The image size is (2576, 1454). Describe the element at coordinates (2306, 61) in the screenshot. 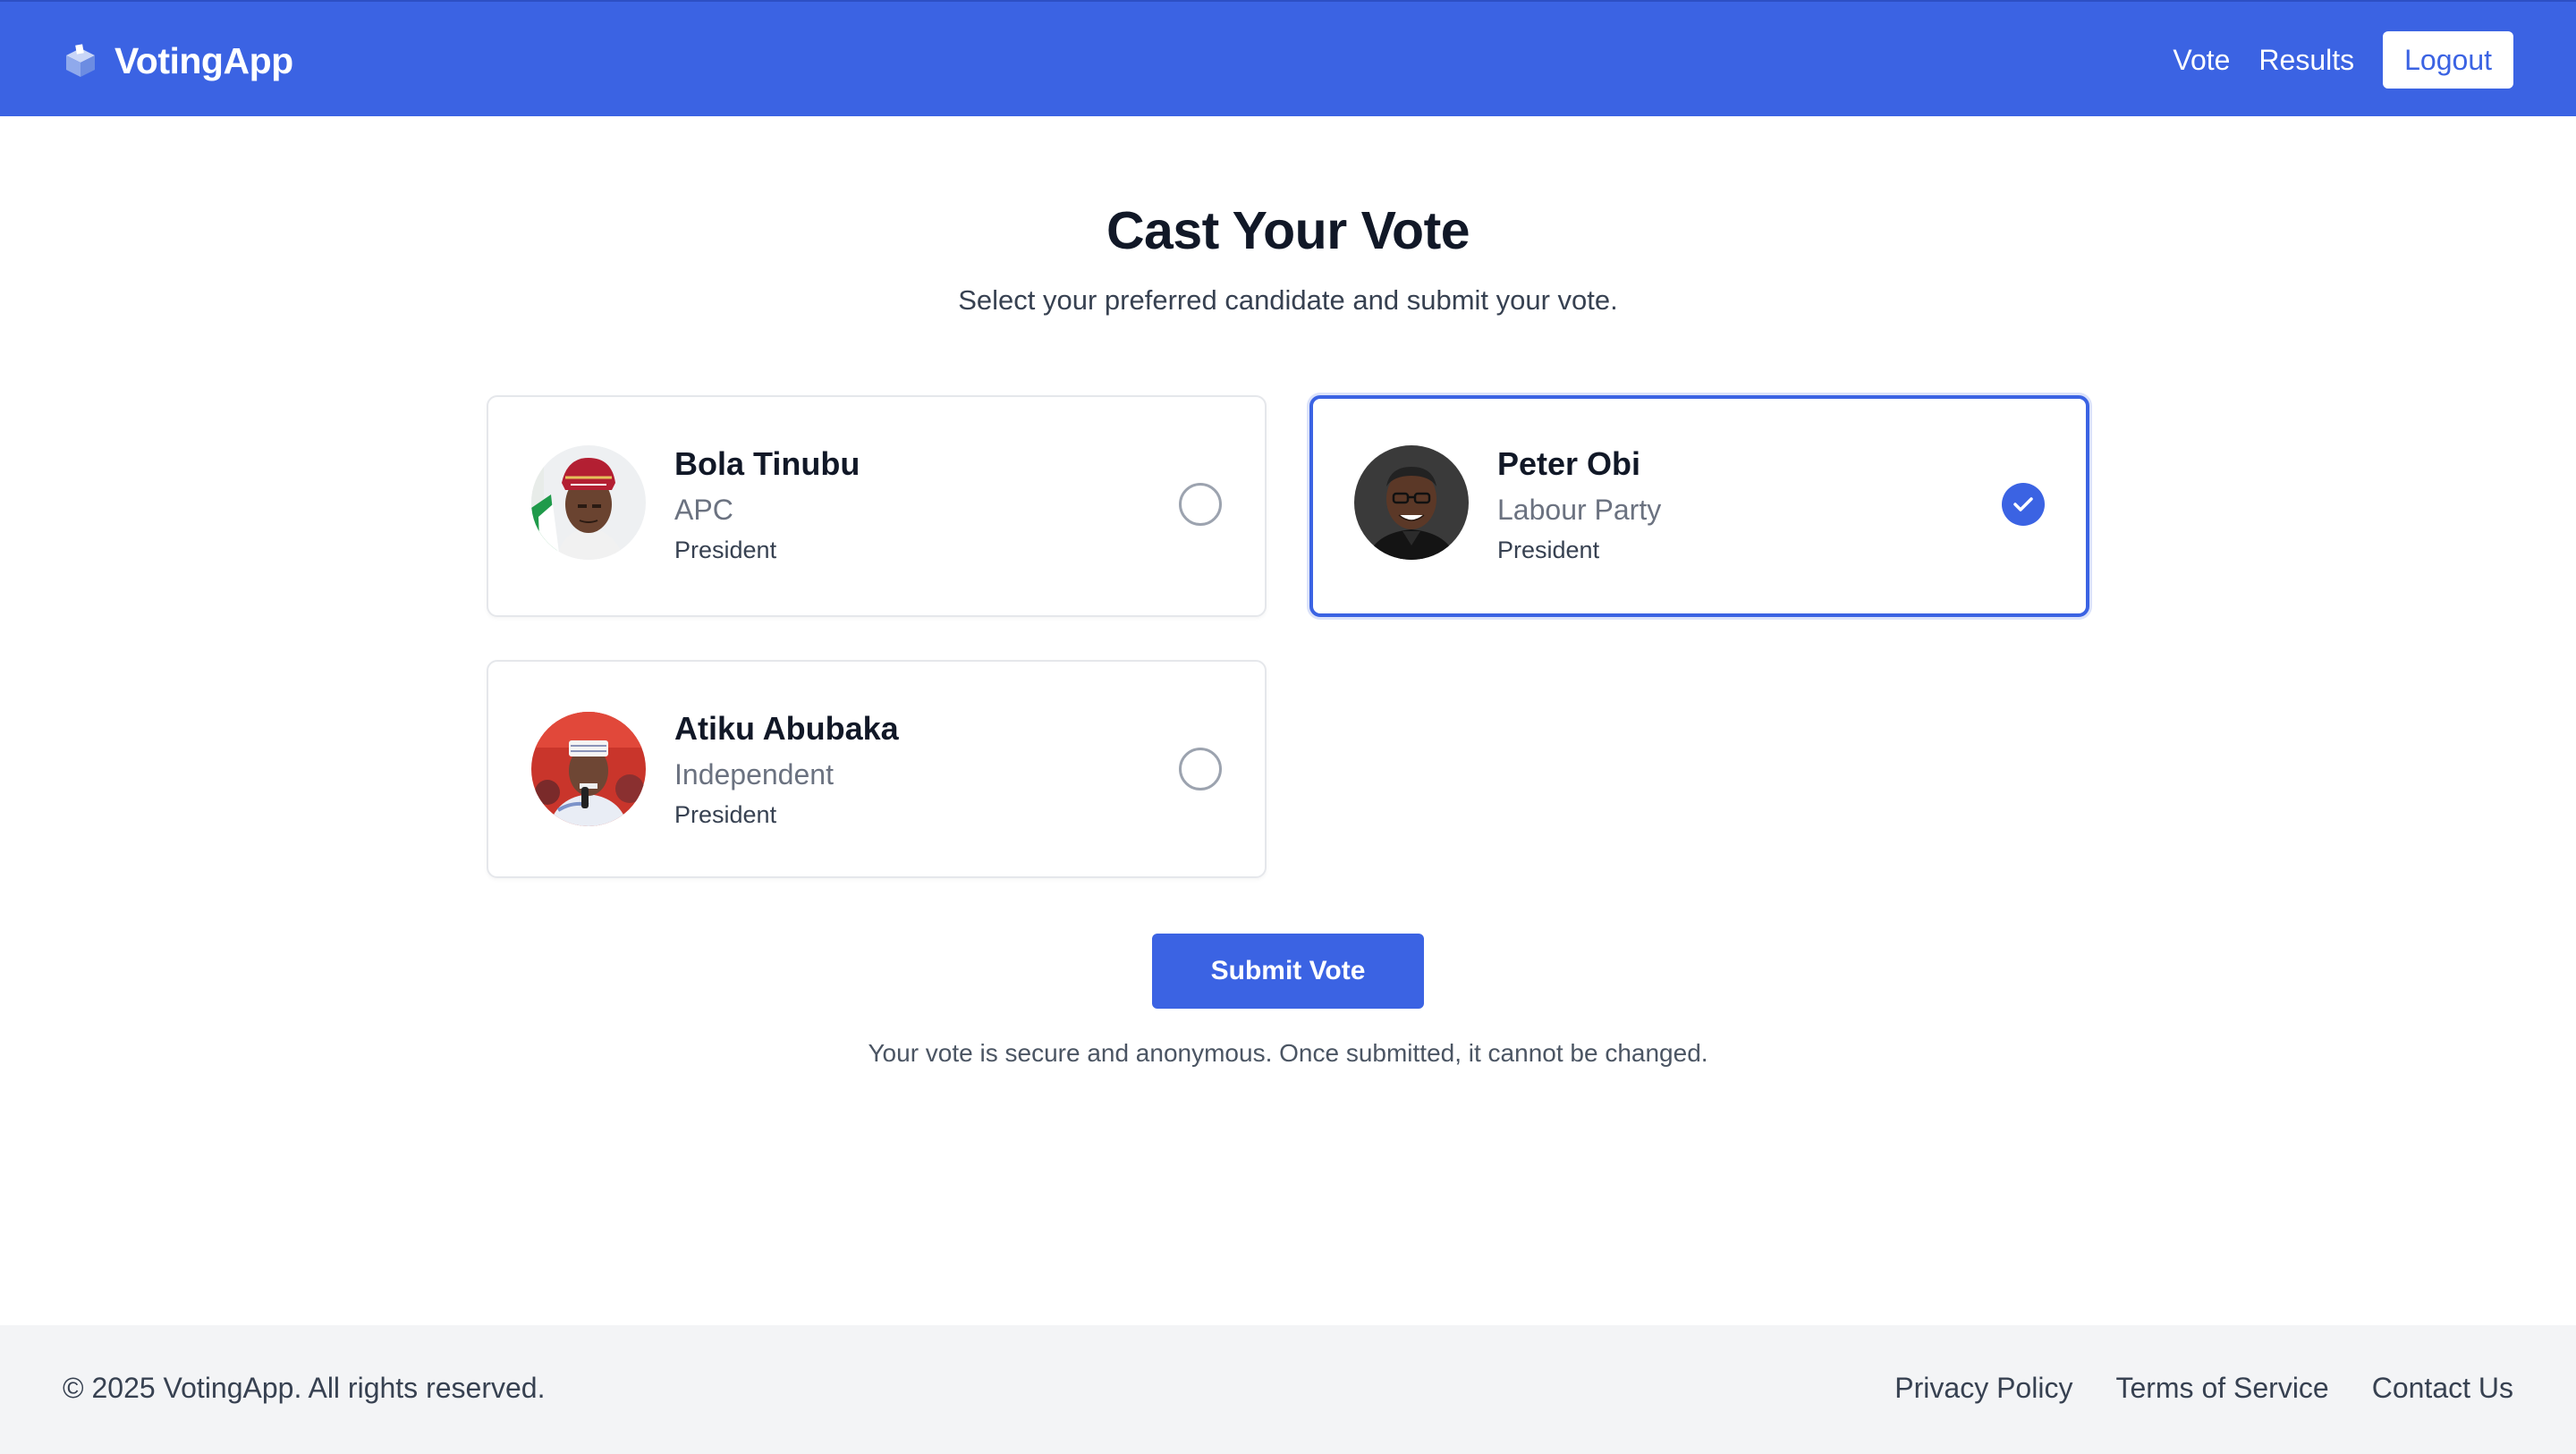

I see `nav-results-link: Results` at that location.